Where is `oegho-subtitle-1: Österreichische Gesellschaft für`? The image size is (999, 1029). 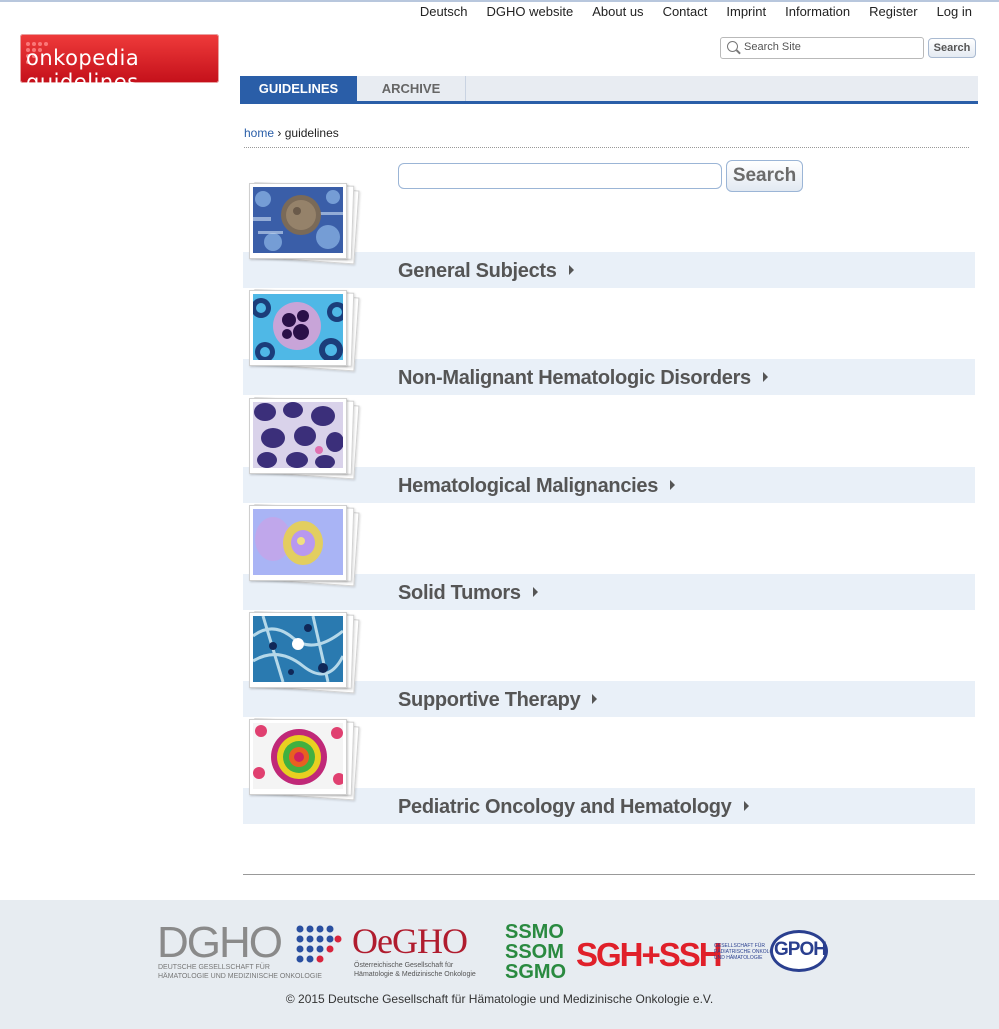 oegho-subtitle-1: Österreichische Gesellschaft für is located at coordinates (404, 965).